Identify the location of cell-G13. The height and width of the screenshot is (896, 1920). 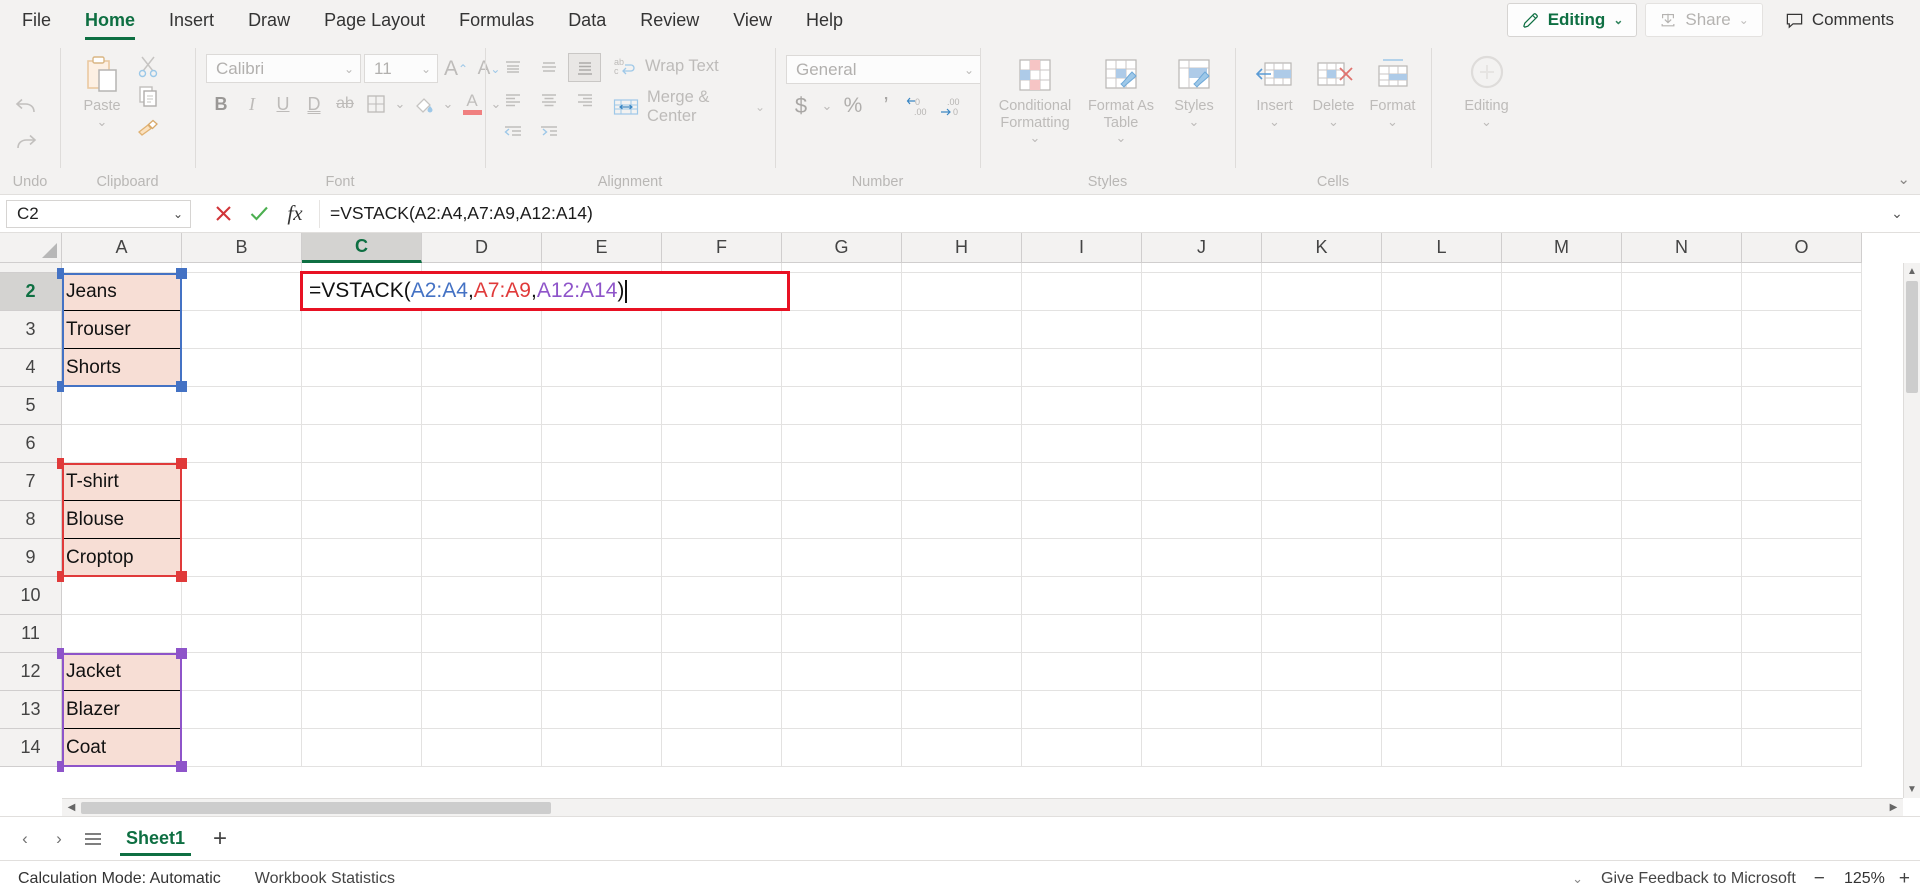
(842, 710).